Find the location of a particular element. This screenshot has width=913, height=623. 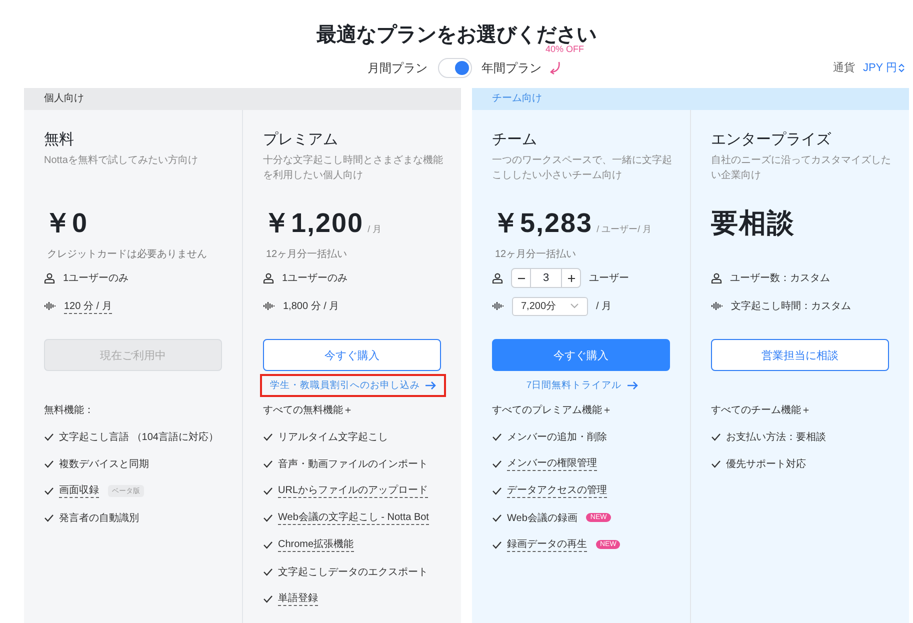

user-count-stepper: 3 is located at coordinates (546, 278).